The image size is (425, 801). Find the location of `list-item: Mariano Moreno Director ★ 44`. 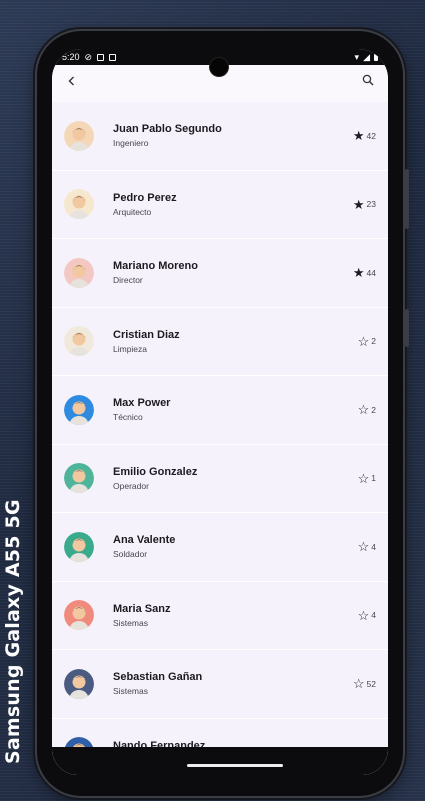

list-item: Mariano Moreno Director ★ 44 is located at coordinates (220, 273).